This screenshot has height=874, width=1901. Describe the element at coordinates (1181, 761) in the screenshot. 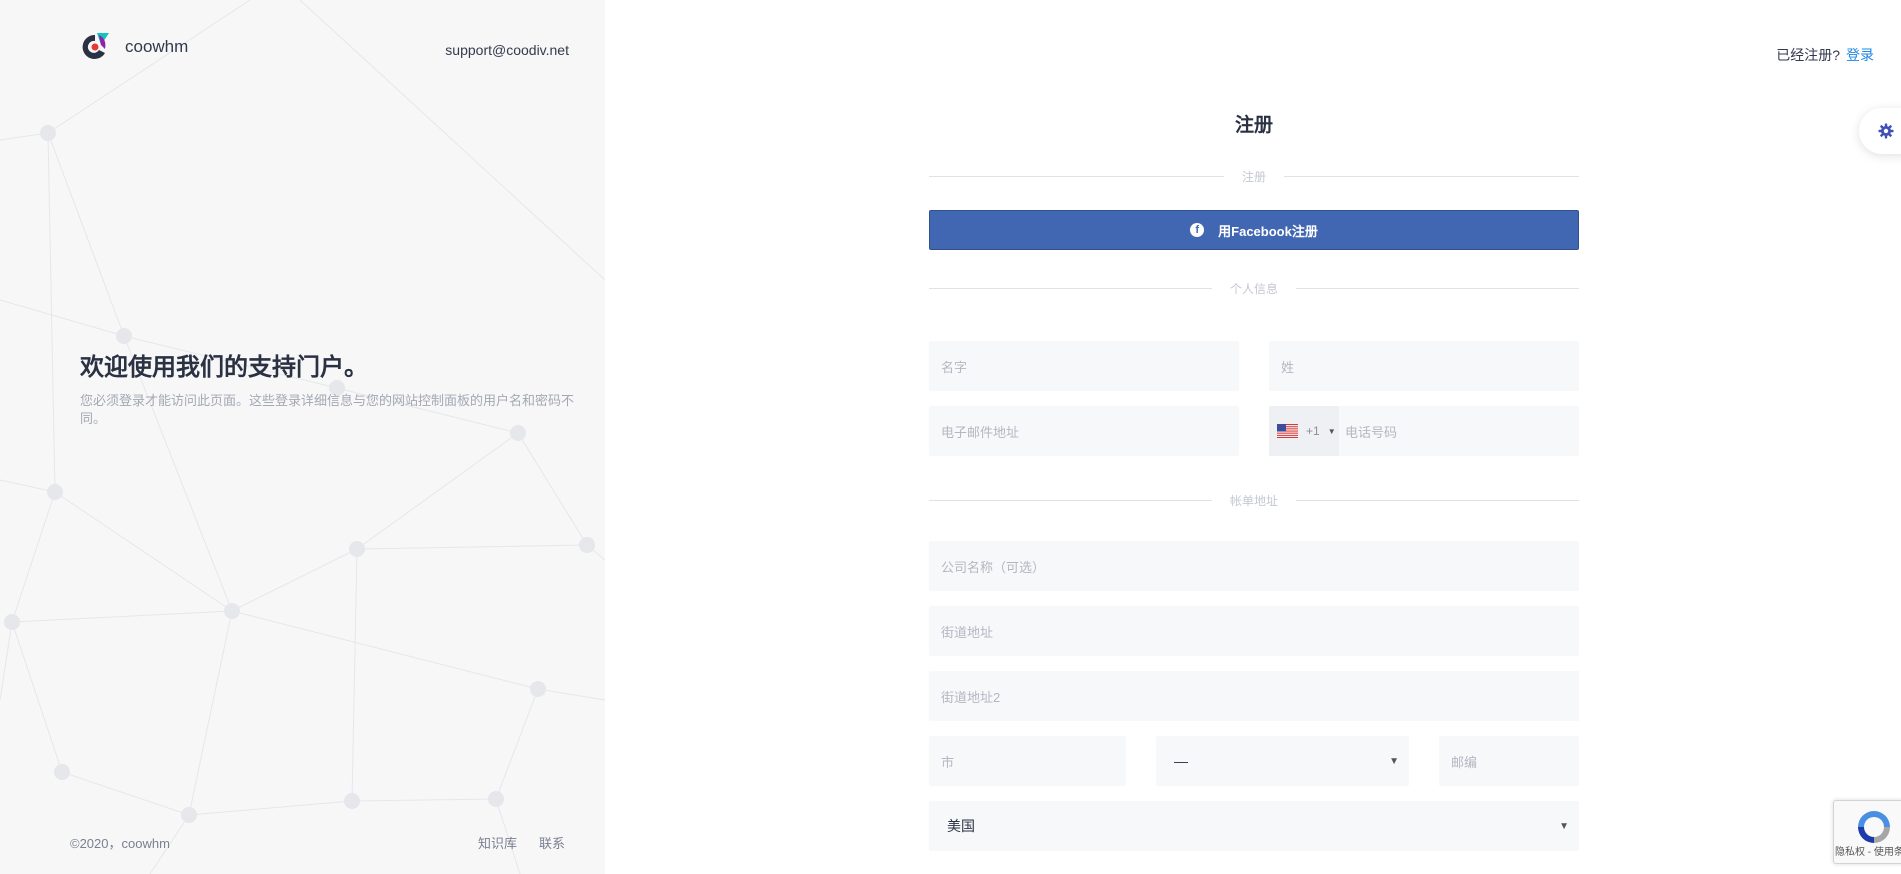

I see `state-value: —` at that location.